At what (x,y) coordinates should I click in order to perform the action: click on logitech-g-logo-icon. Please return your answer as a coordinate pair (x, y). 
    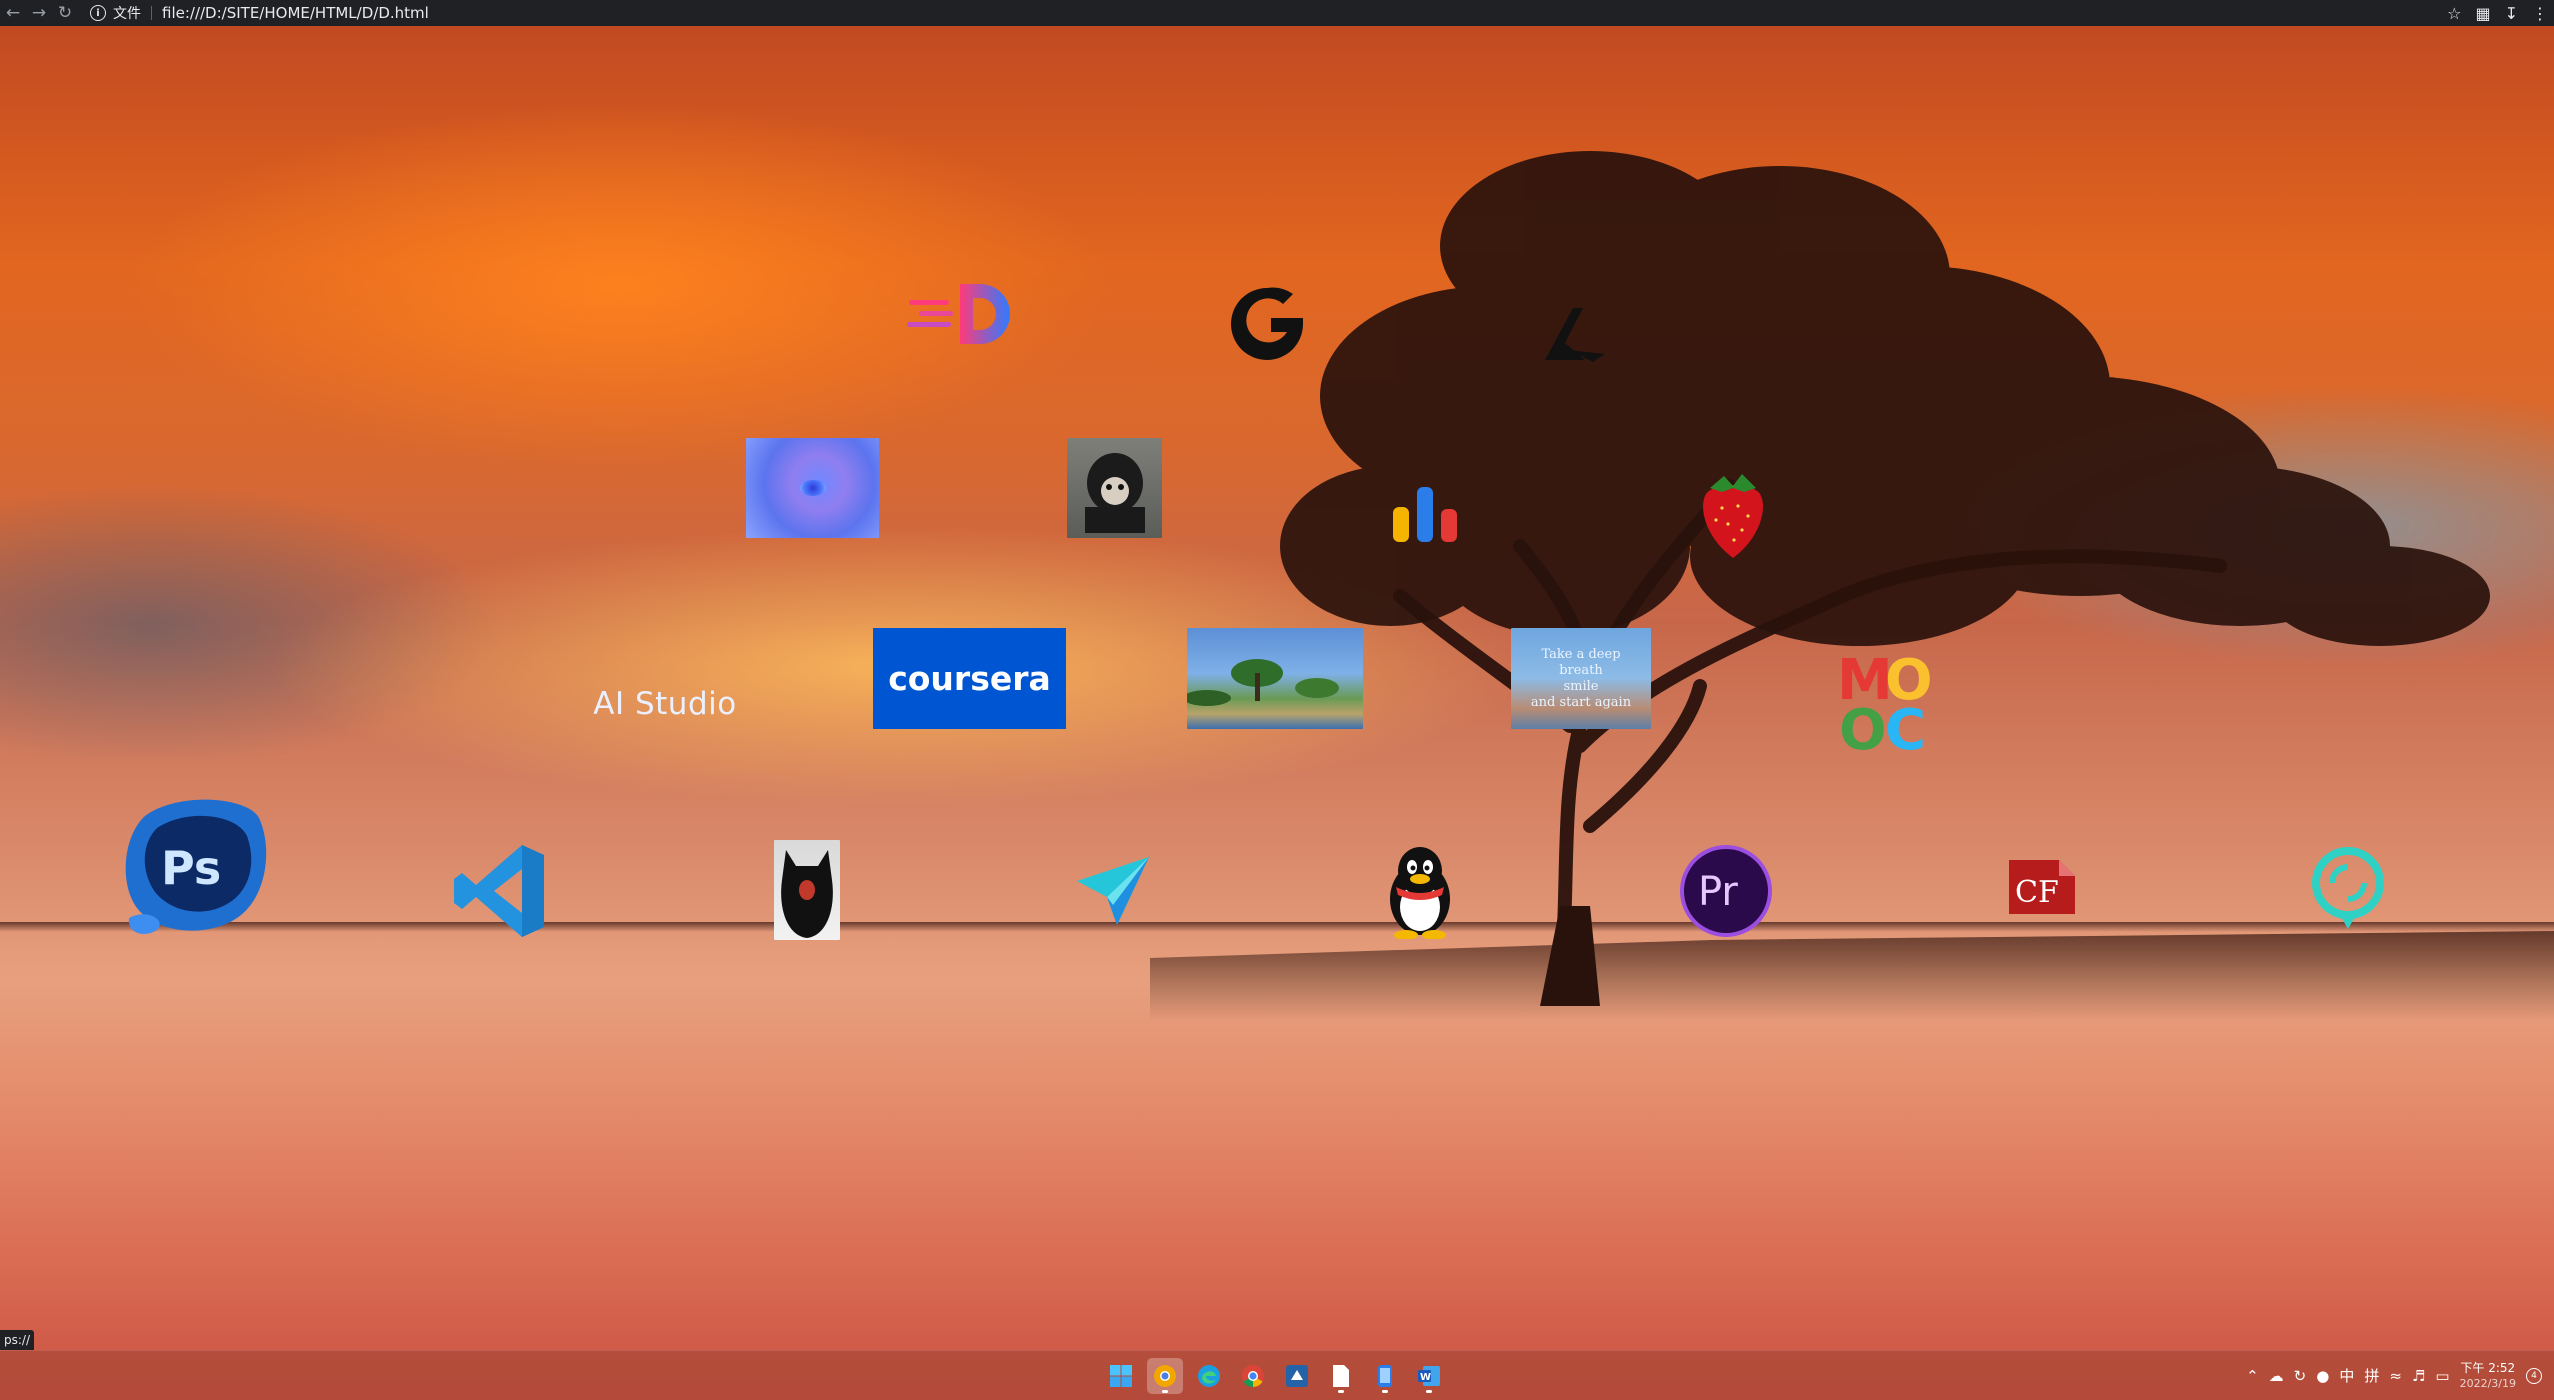
    Looking at the image, I should click on (1267, 324).